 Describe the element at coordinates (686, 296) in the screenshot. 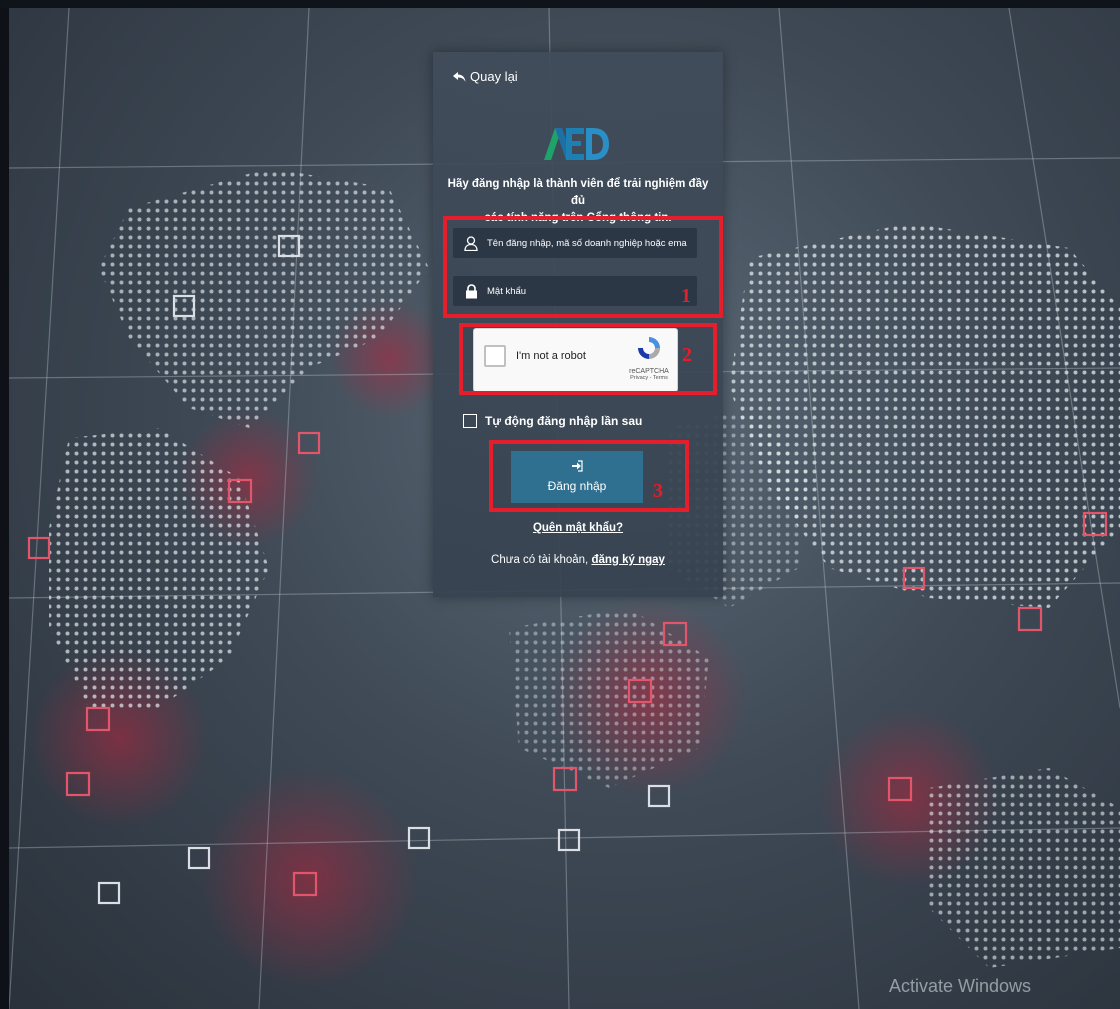

I see `highlight-number-1: 1` at that location.